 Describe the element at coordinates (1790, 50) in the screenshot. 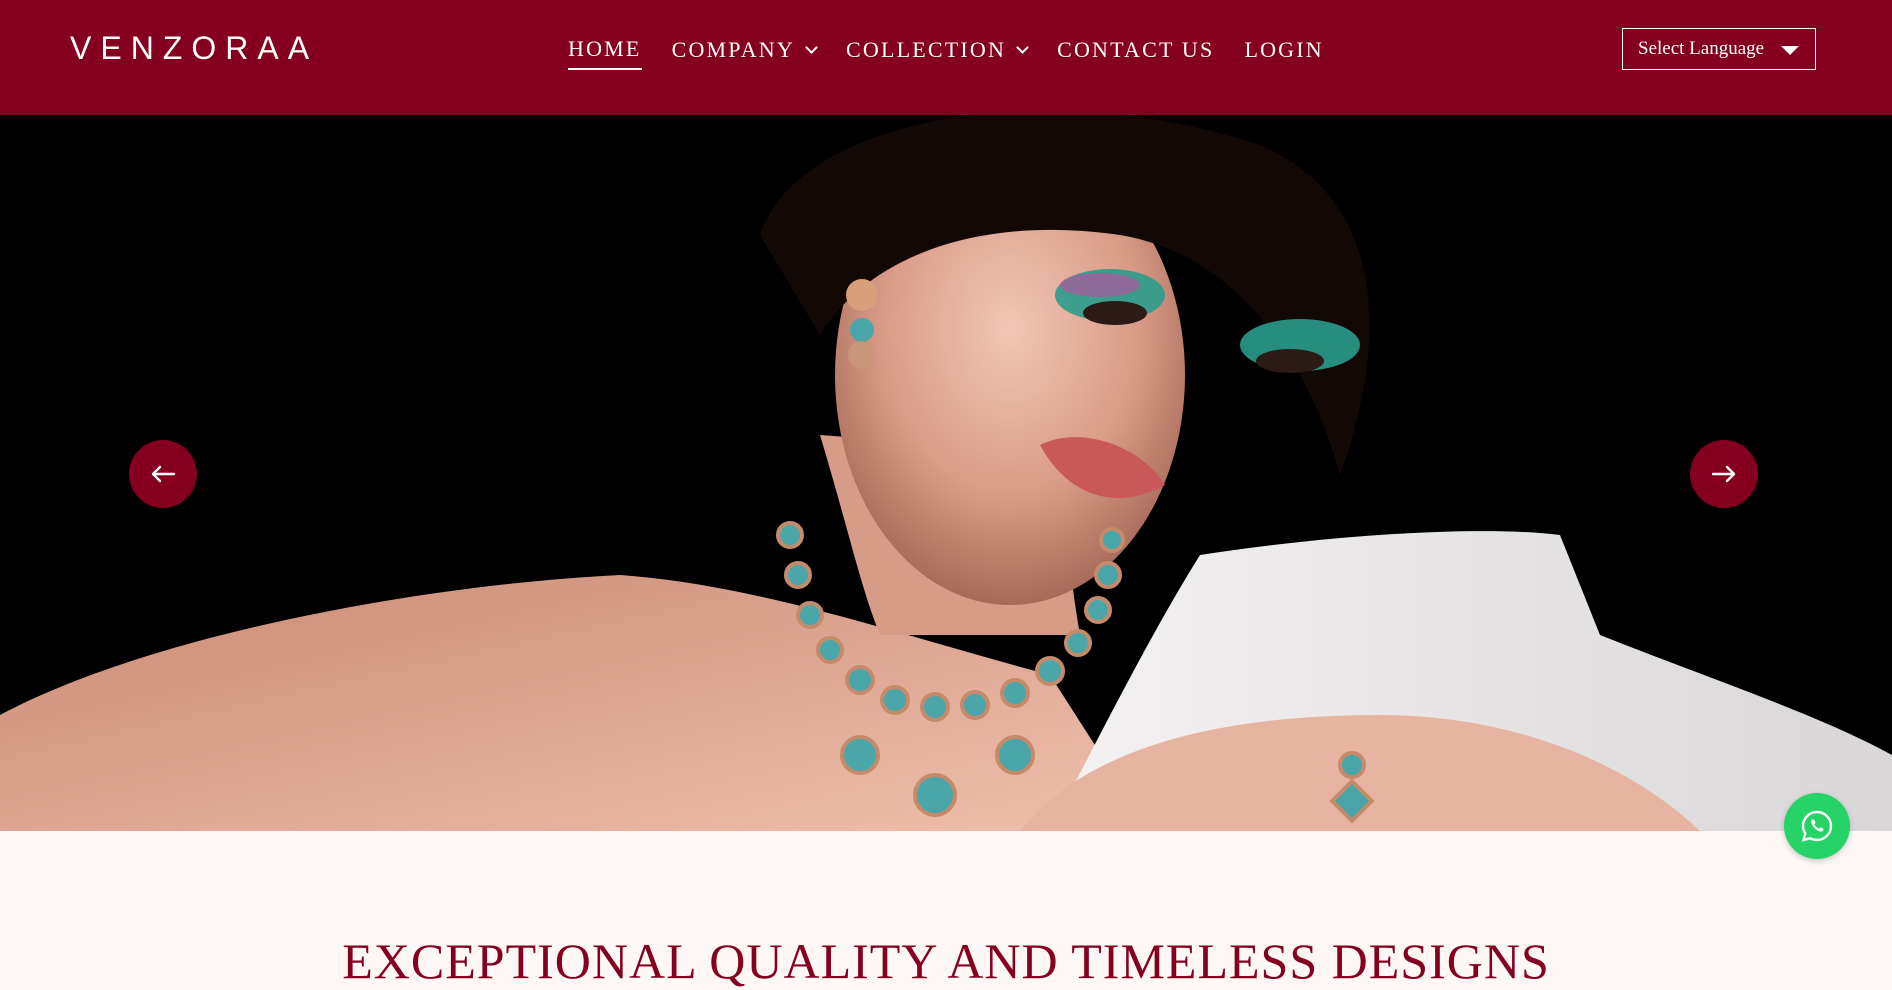

I see `caret-down-icon` at that location.